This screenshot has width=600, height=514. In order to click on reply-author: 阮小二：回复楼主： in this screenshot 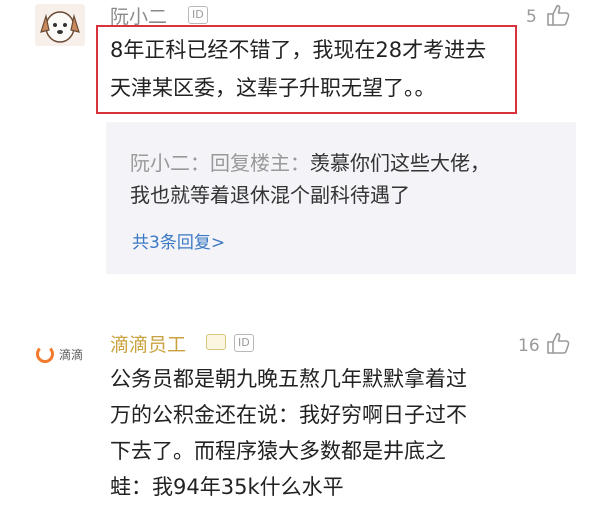, I will do `click(220, 163)`.